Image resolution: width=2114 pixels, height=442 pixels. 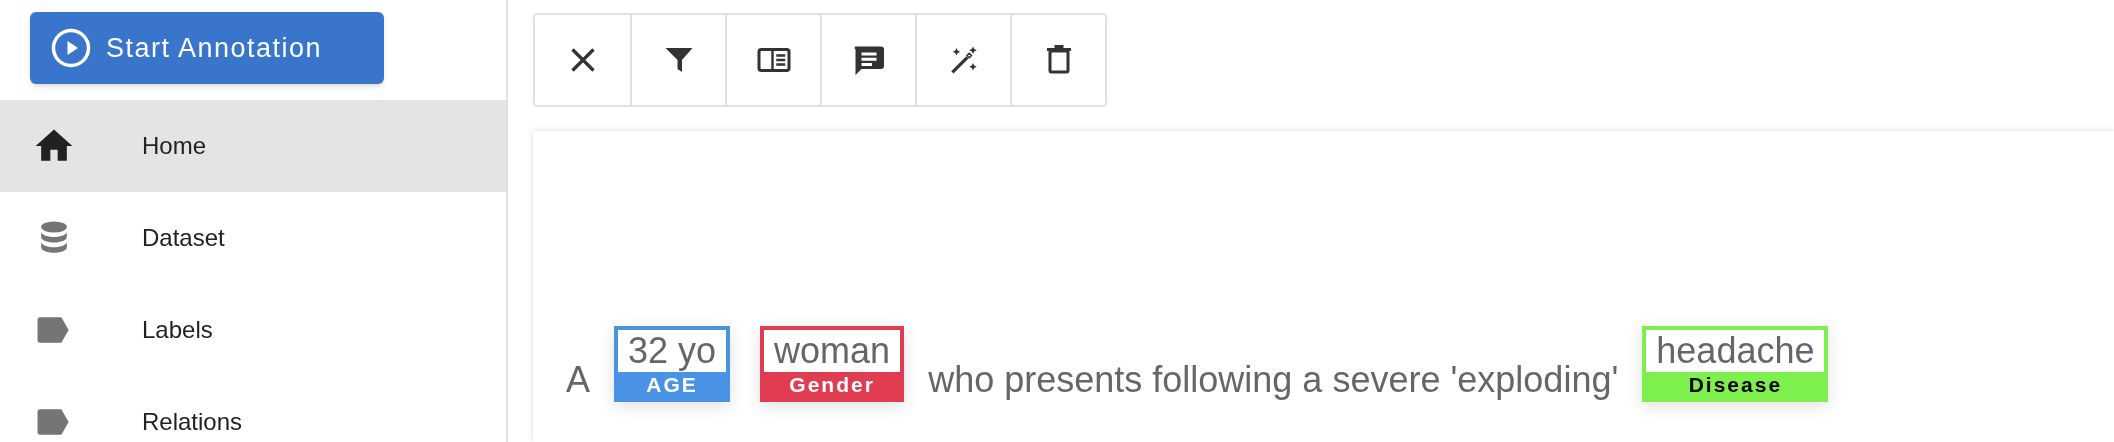 What do you see at coordinates (183, 238) in the screenshot?
I see `sidebar-item-label: Dataset` at bounding box center [183, 238].